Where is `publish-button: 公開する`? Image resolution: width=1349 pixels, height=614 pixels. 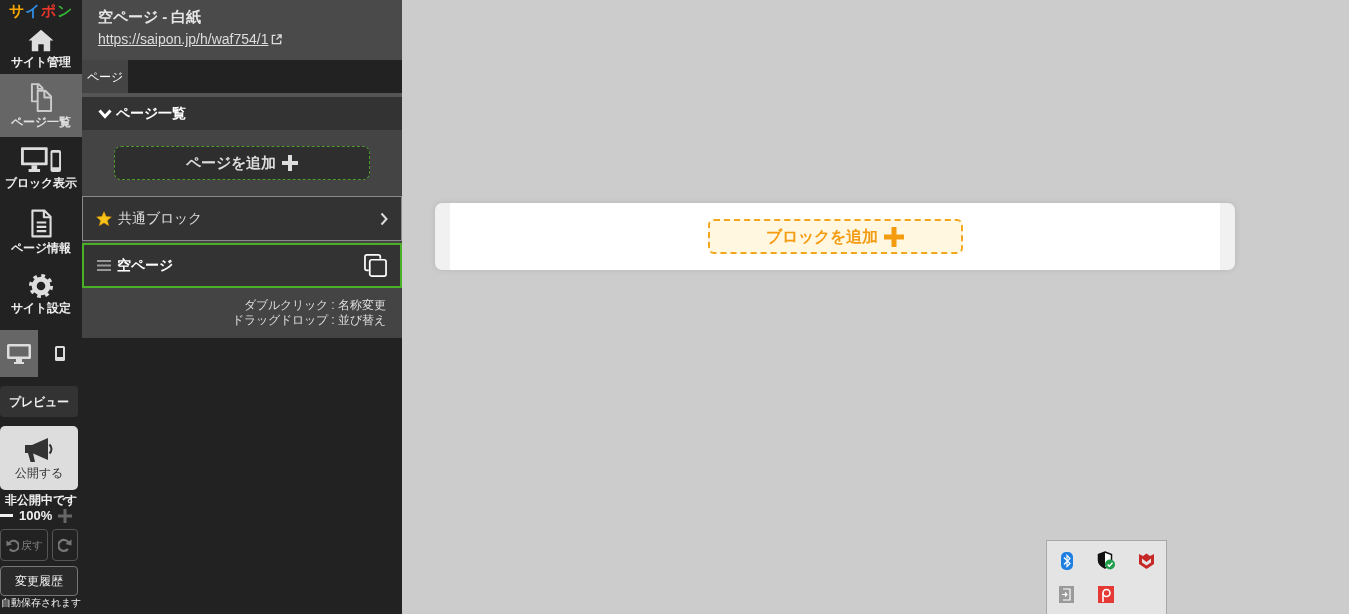 publish-button: 公開する is located at coordinates (39, 458).